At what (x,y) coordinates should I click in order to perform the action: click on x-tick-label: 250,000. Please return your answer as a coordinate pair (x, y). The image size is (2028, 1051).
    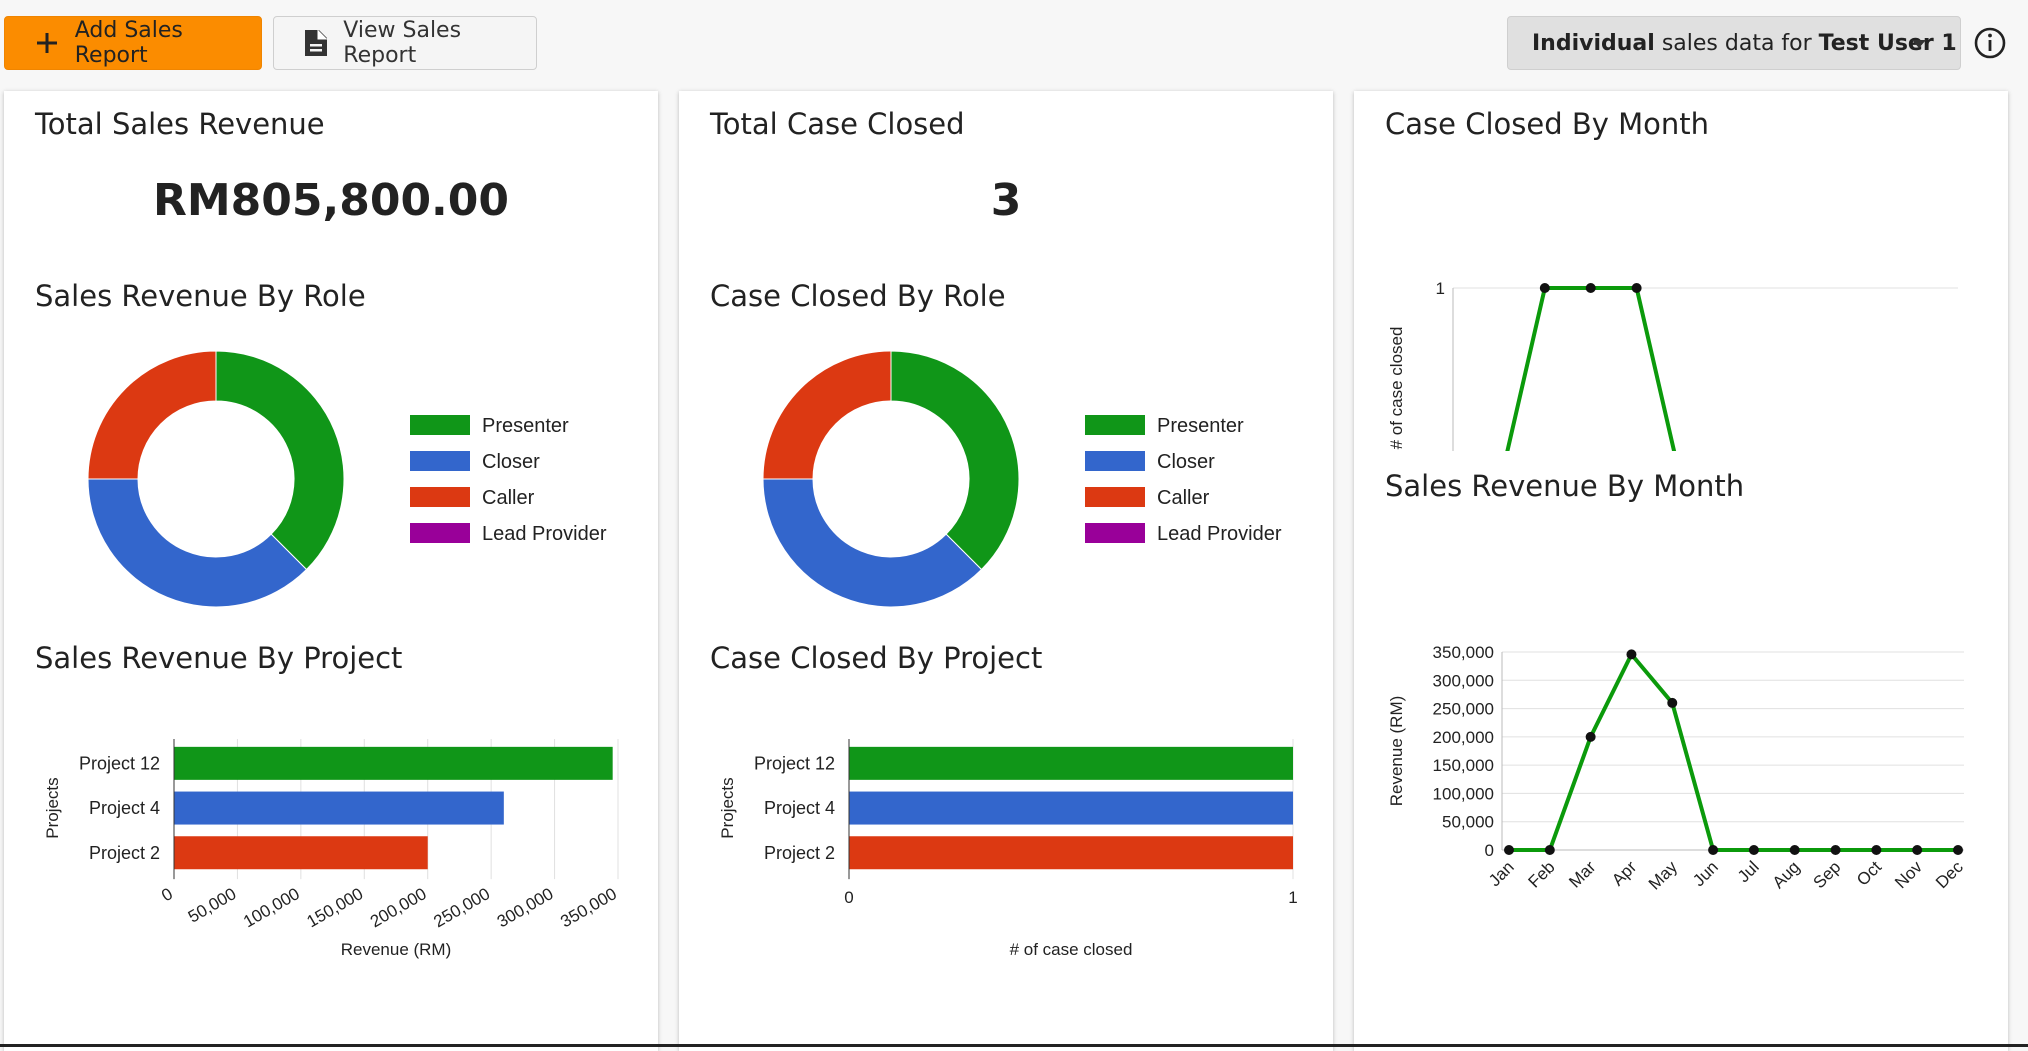
    Looking at the image, I should click on (461, 907).